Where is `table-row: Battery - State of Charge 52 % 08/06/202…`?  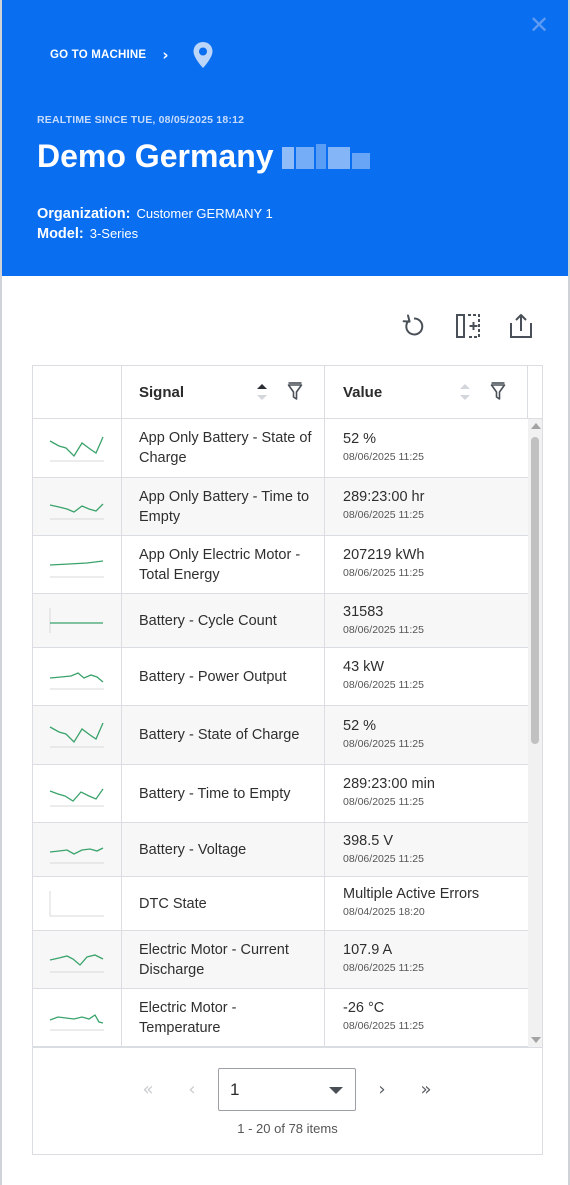 table-row: Battery - State of Charge 52 % 08/06/202… is located at coordinates (280, 735).